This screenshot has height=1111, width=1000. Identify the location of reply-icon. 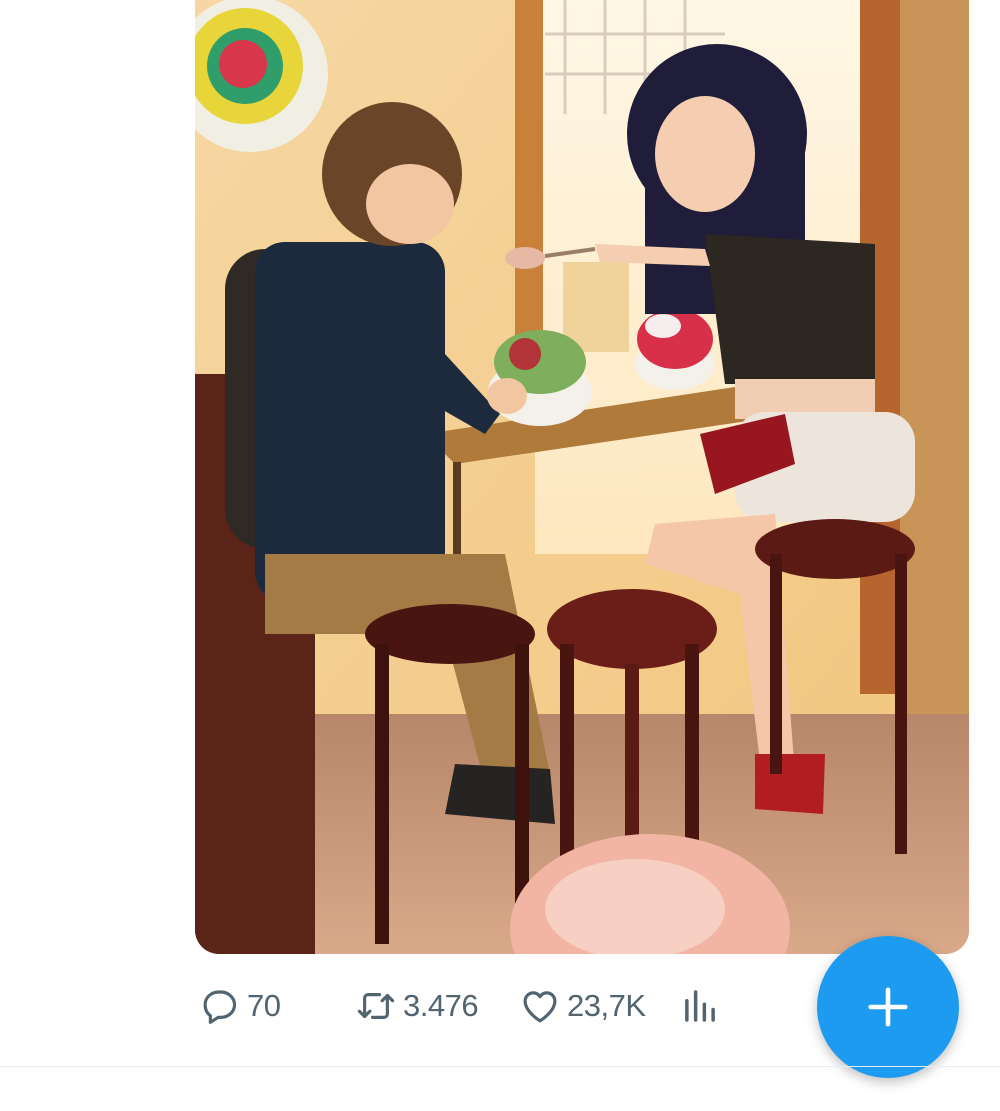
(220, 1007).